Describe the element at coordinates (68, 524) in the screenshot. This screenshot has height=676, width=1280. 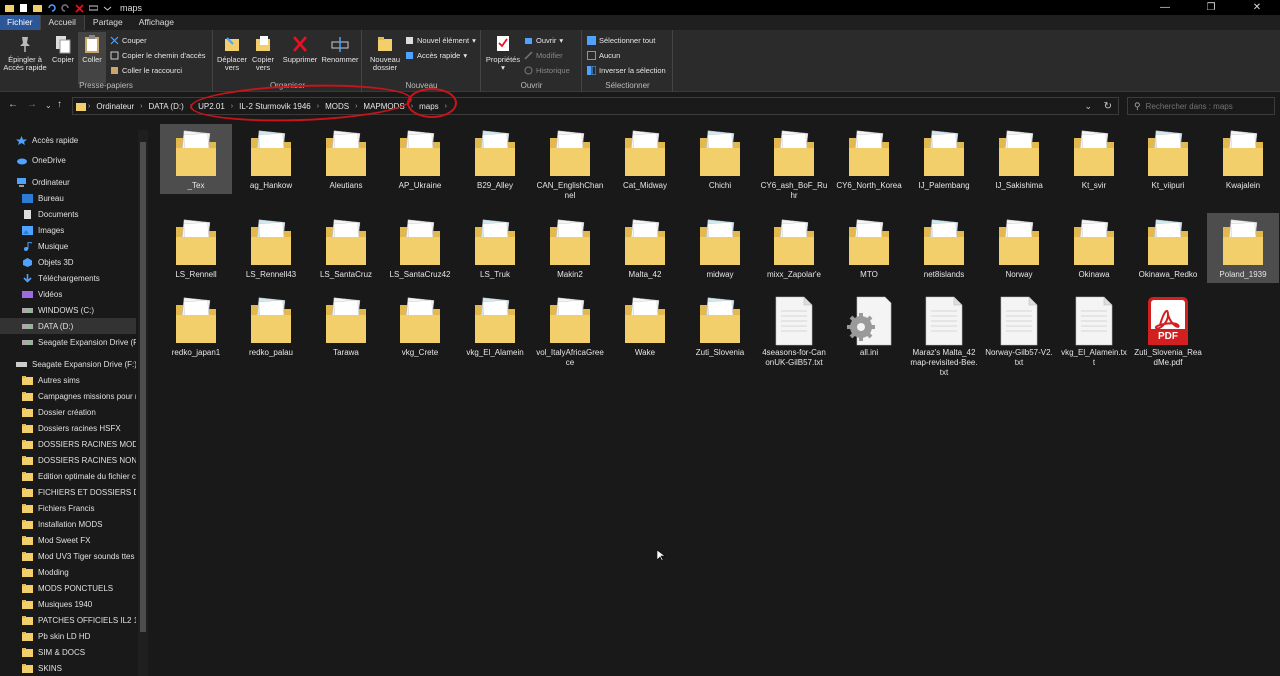
I see `sidebar-item: Installation MODS` at that location.